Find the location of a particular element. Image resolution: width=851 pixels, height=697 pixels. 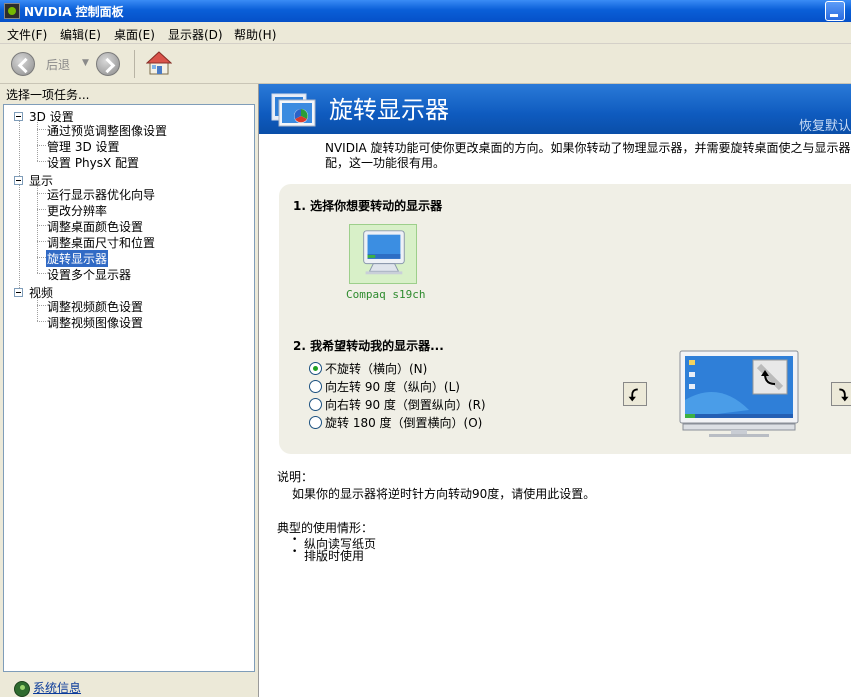

option-rotate-left-90: 向左转 90 度（纵向）(L) is located at coordinates (384, 386).